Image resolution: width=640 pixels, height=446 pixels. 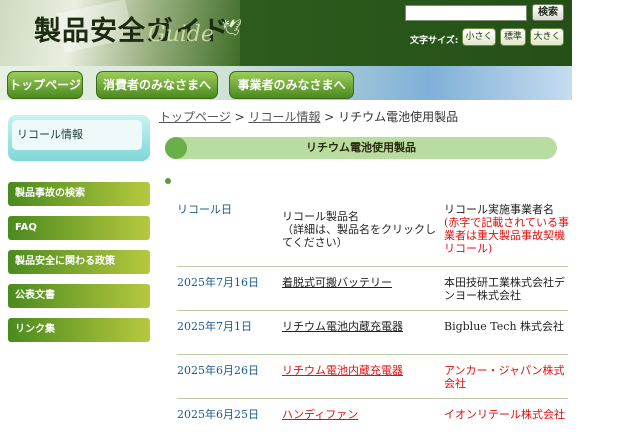 What do you see at coordinates (434, 41) in the screenshot?
I see `text-size-label: 文字サイズ:` at bounding box center [434, 41].